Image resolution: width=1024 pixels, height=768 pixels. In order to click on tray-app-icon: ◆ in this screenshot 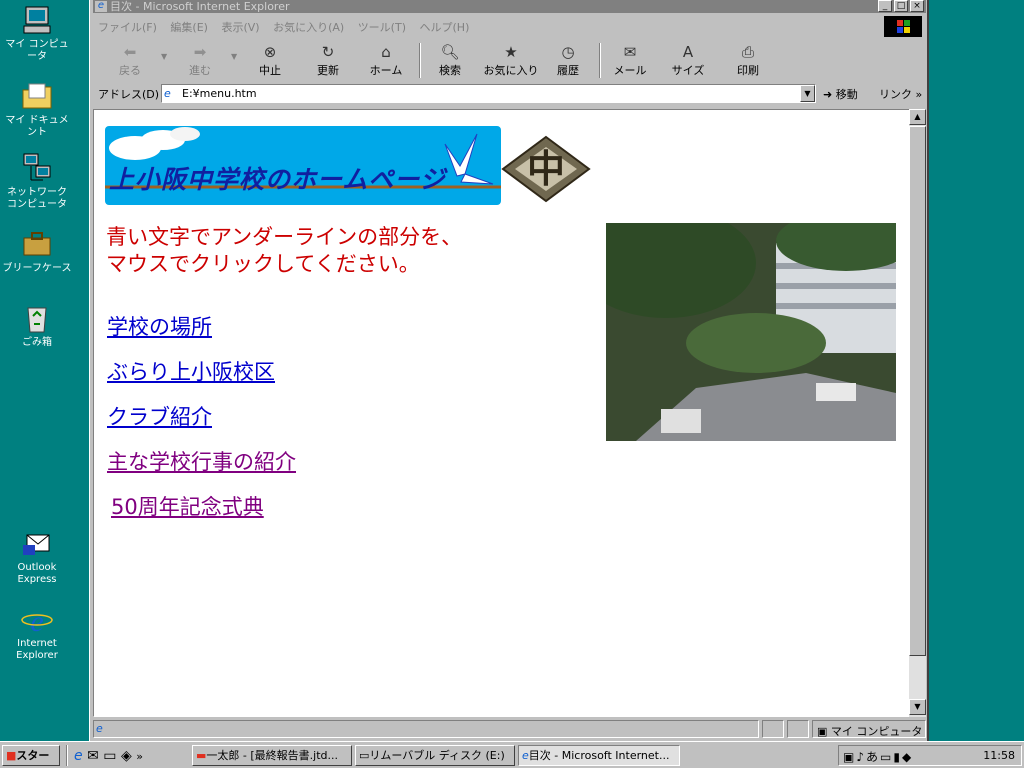, I will do `click(907, 757)`.